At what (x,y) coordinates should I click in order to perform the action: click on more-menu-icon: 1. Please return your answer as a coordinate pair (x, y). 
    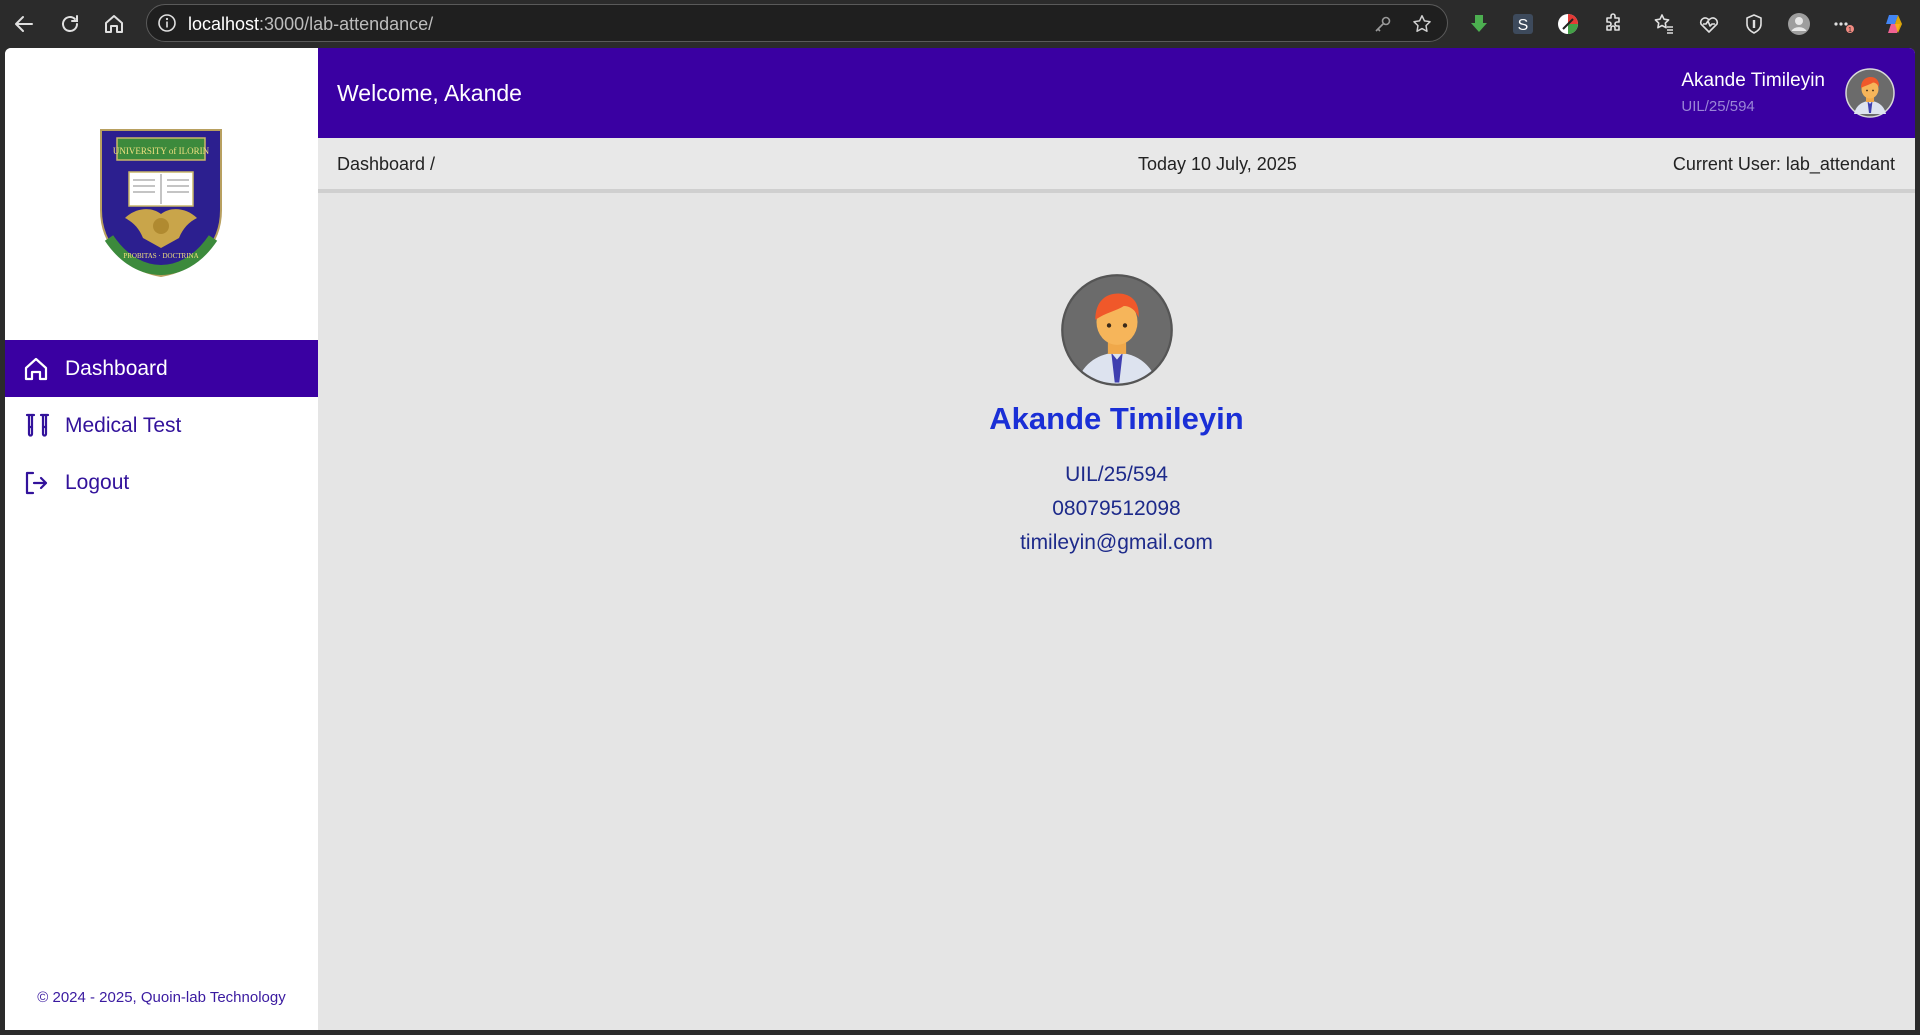
    Looking at the image, I should click on (1843, 24).